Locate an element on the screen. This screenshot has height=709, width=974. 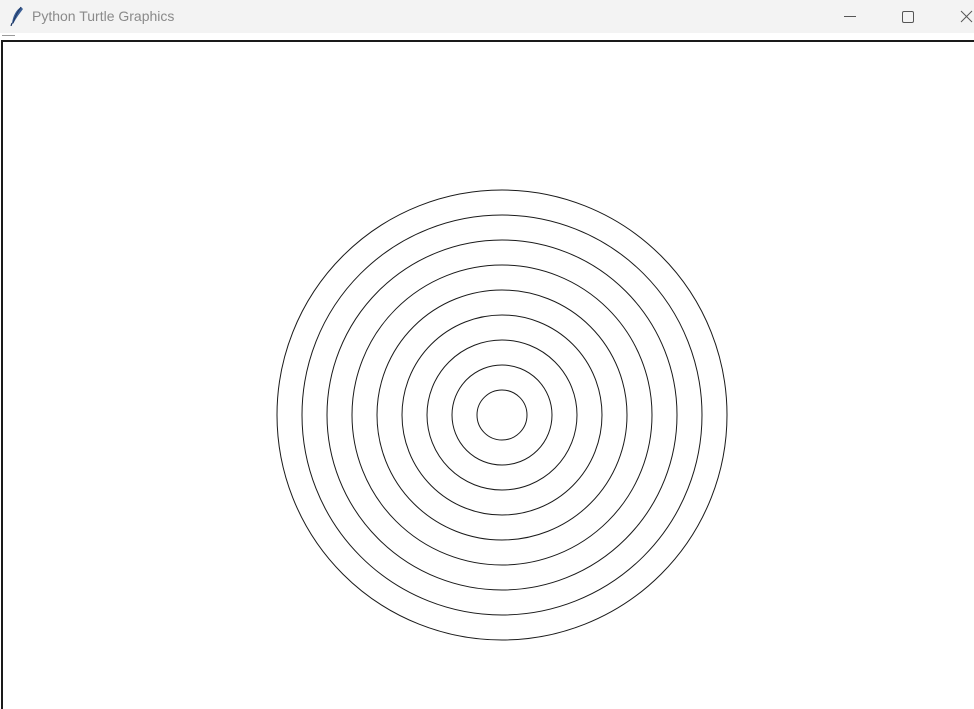
maximize-icon is located at coordinates (908, 17).